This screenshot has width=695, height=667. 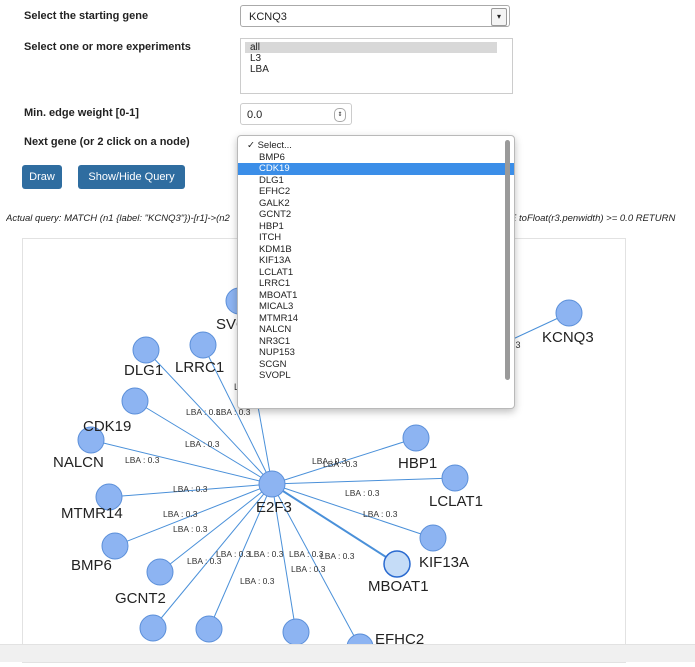 I want to click on query-right: HERE toFloat(r3.penwidth) >= 0.0 RETURN, so click(x=583, y=218).